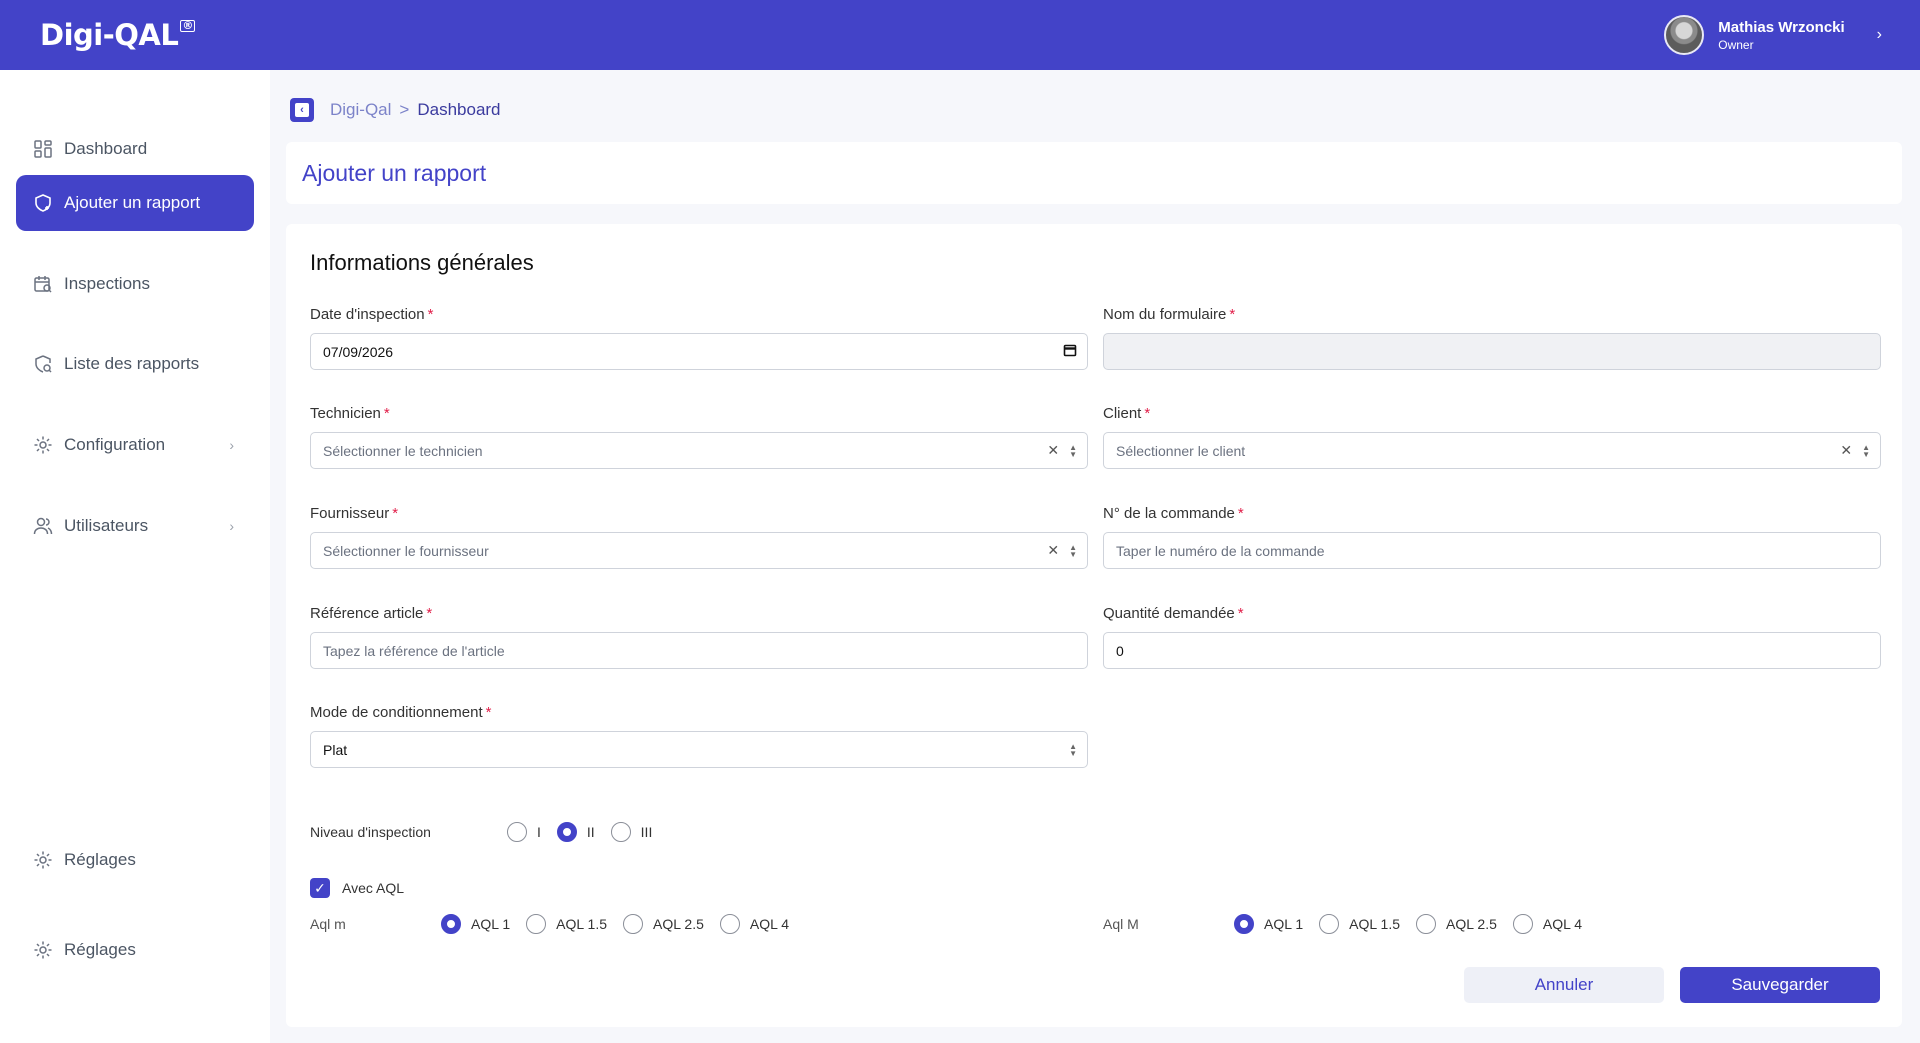 The image size is (1920, 1043). I want to click on shield-plus-icon, so click(43, 203).